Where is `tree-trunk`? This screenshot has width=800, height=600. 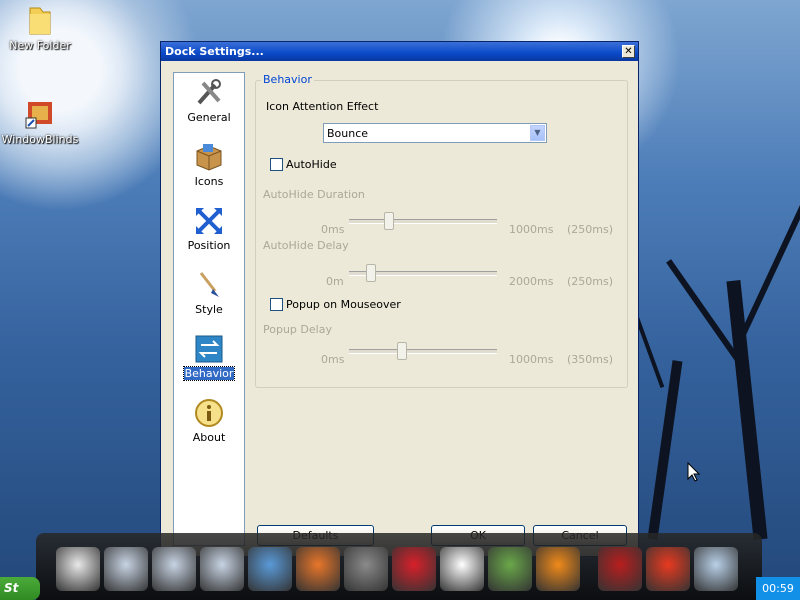 tree-trunk is located at coordinates (665, 450).